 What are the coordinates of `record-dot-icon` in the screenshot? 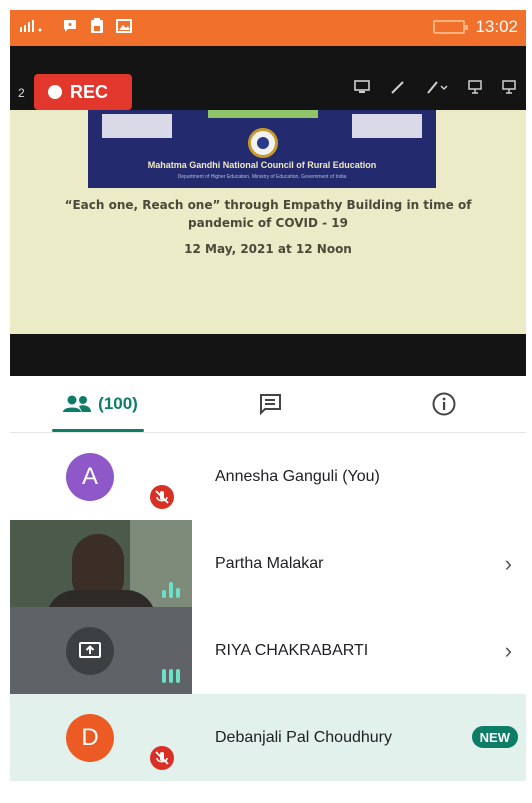 It's located at (55, 92).